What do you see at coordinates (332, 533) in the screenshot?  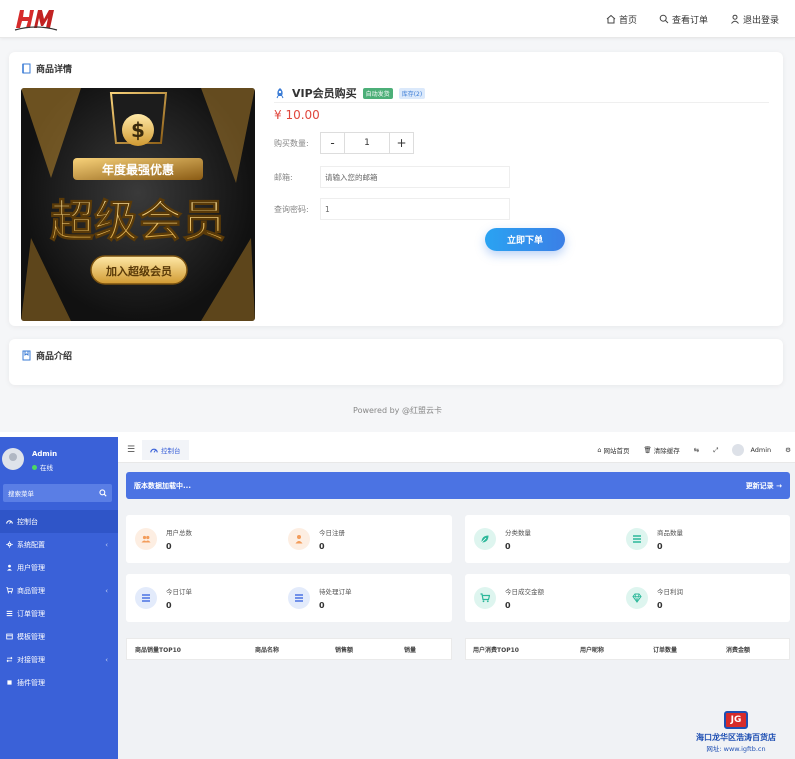 I see `stat-label: 今日注册` at bounding box center [332, 533].